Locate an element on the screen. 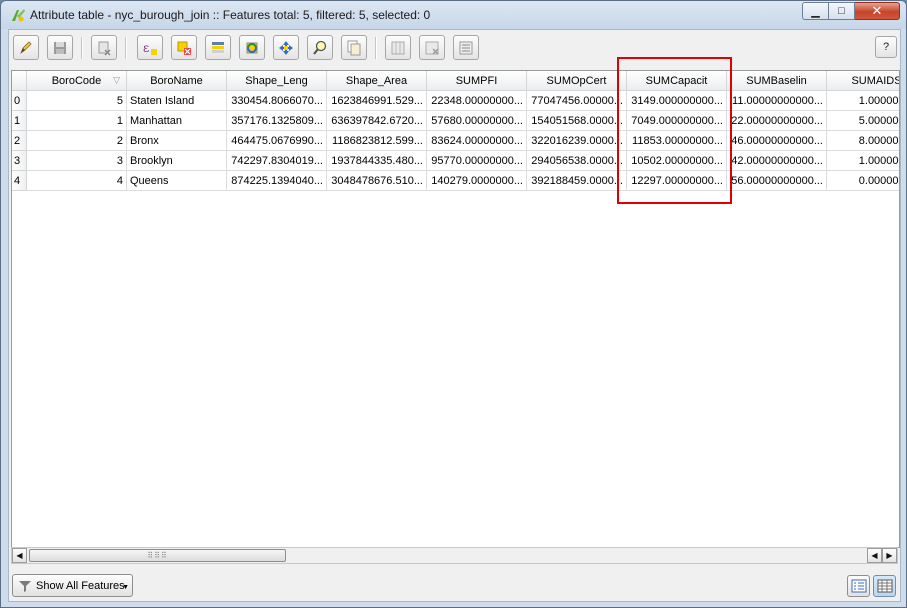 This screenshot has width=907, height=608. save-edits-button is located at coordinates (60, 47).